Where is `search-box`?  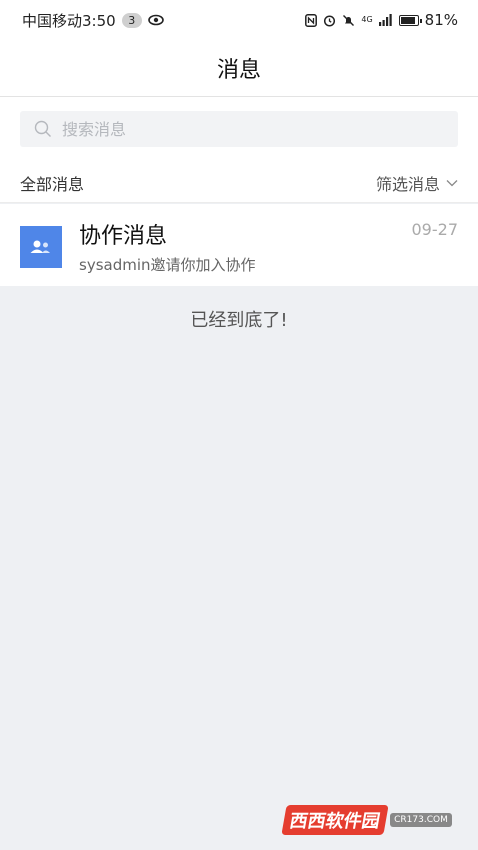
search-box is located at coordinates (239, 129).